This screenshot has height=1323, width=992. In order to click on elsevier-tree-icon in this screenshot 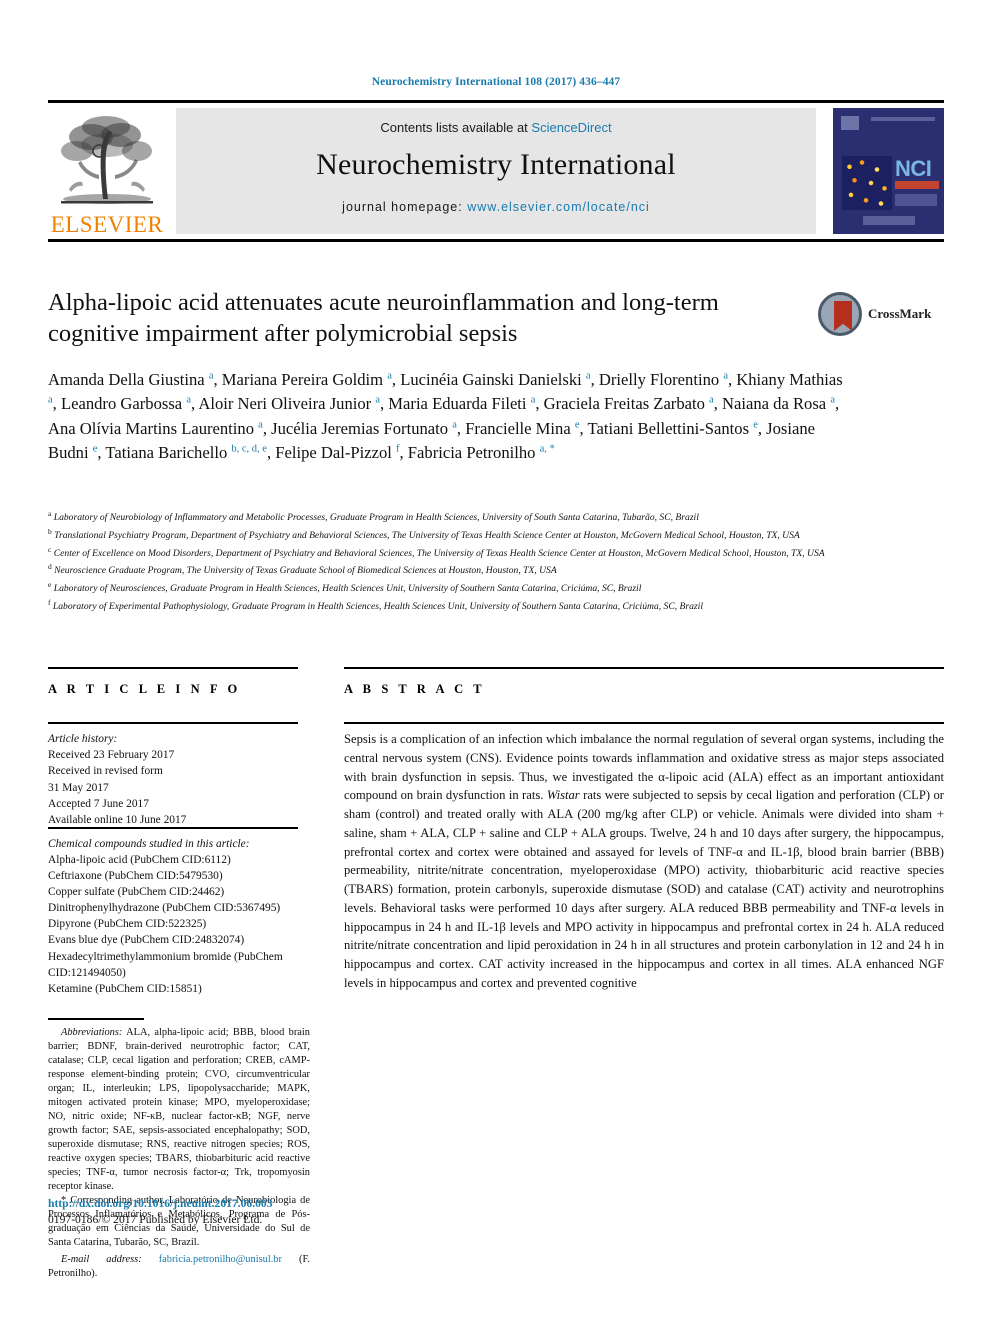, I will do `click(107, 160)`.